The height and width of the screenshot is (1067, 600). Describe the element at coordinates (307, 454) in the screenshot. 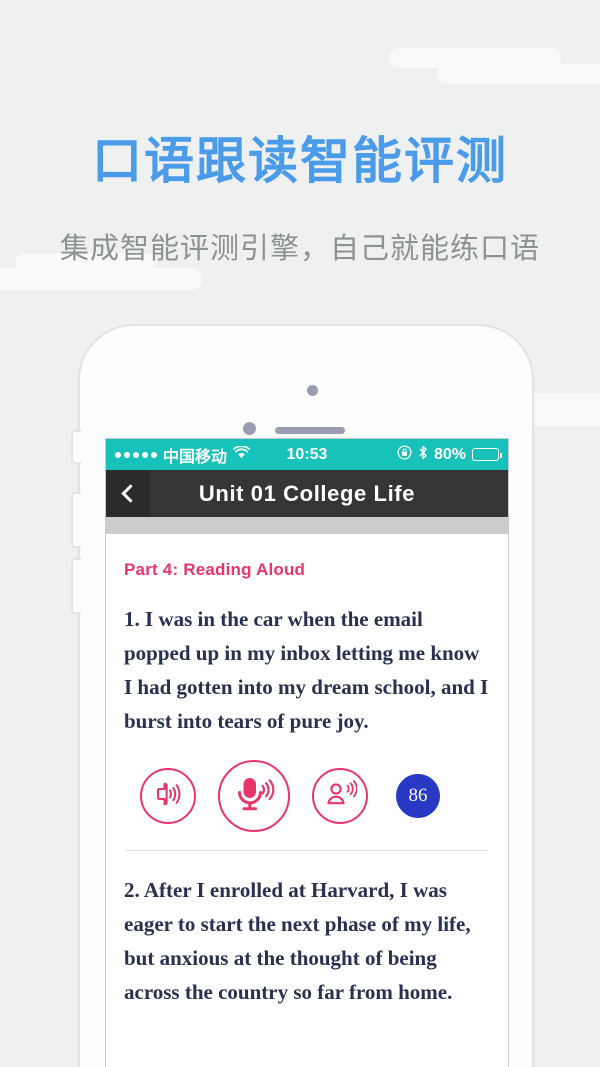

I see `status-bar: 中国移动 10:53 80%` at that location.